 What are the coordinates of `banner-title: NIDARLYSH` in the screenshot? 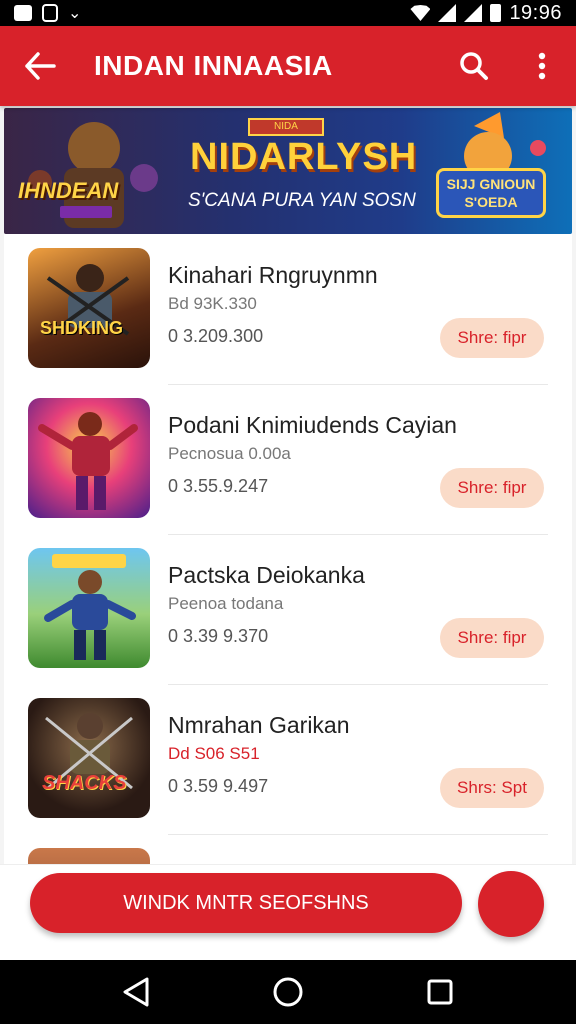 It's located at (304, 157).